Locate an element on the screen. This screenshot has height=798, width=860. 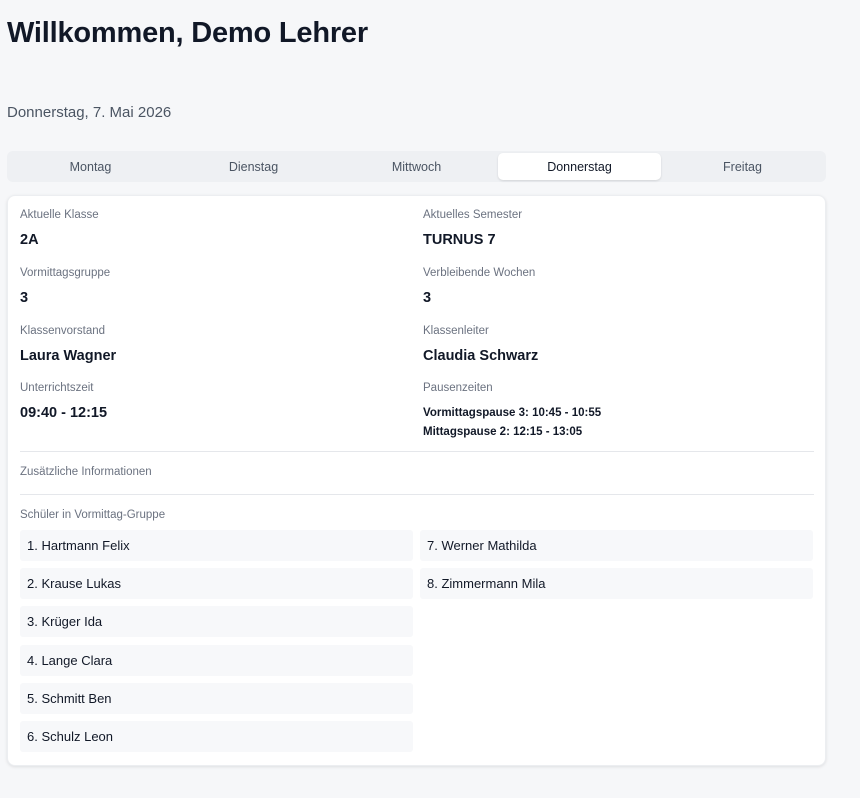
morning-group-label: Vormittagsgruppe is located at coordinates (65, 273).